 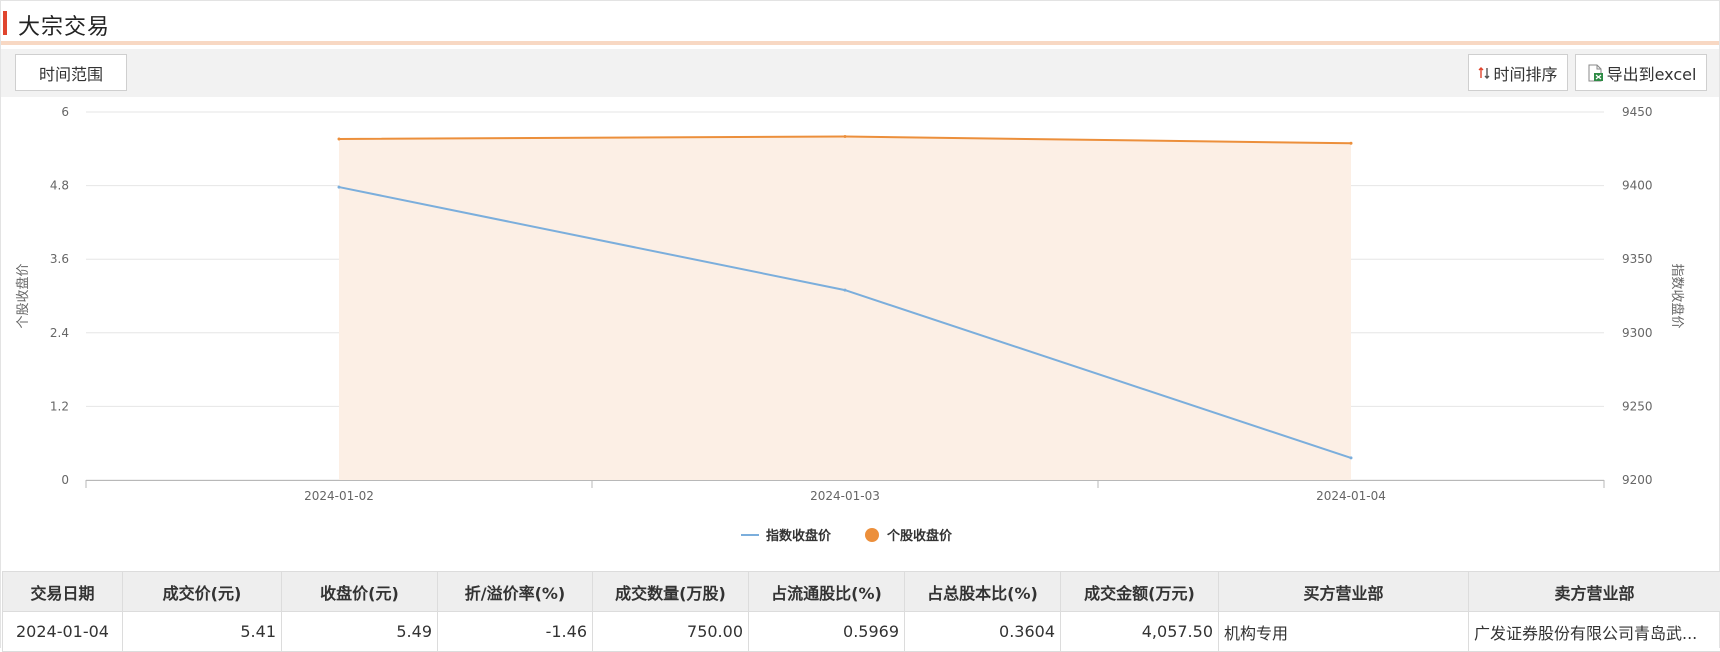 What do you see at coordinates (1140, 632) in the screenshot?
I see `table-cell: 4,057.50` at bounding box center [1140, 632].